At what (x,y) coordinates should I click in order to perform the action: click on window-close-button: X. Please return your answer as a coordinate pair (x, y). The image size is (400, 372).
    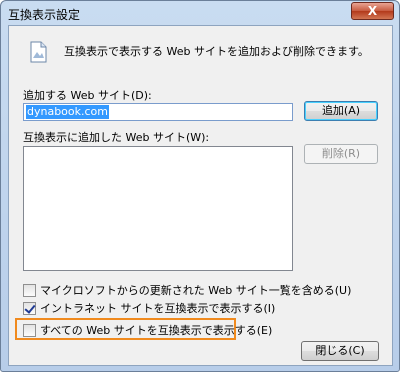
    Looking at the image, I should click on (372, 11).